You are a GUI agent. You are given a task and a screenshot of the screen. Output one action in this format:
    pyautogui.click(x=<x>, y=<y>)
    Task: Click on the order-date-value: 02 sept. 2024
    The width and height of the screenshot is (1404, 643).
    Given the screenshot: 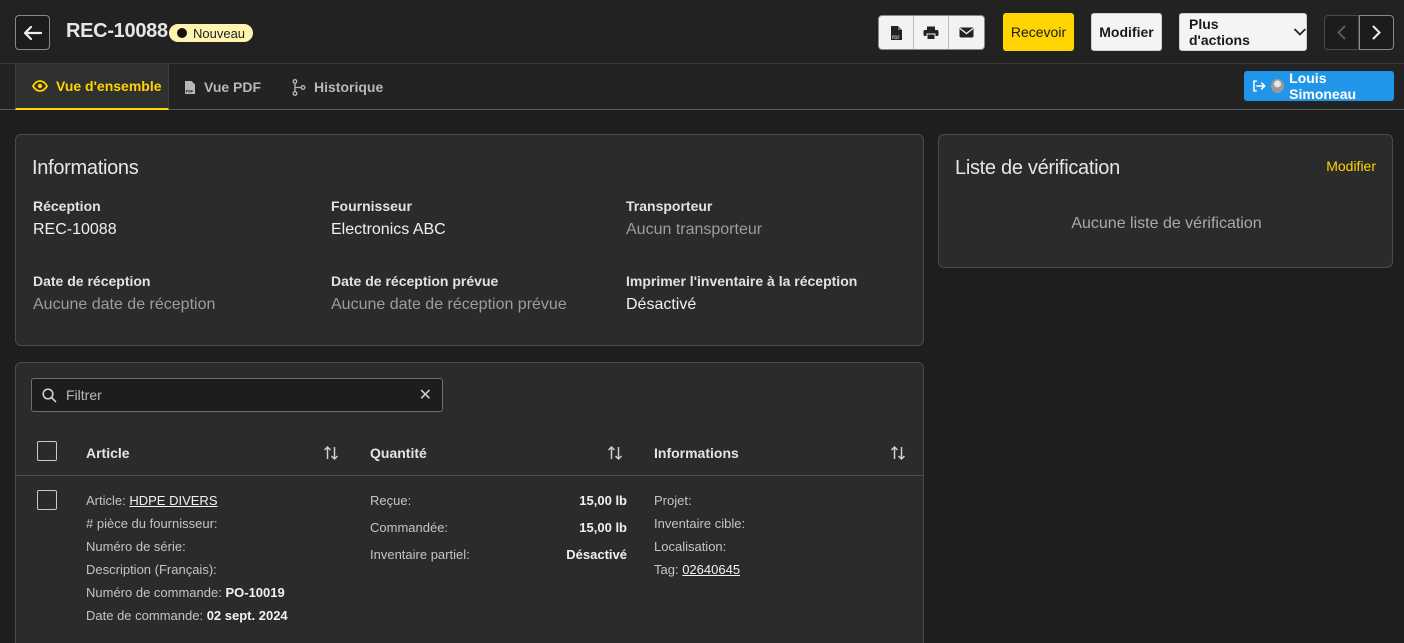 What is the action you would take?
    pyautogui.click(x=247, y=615)
    